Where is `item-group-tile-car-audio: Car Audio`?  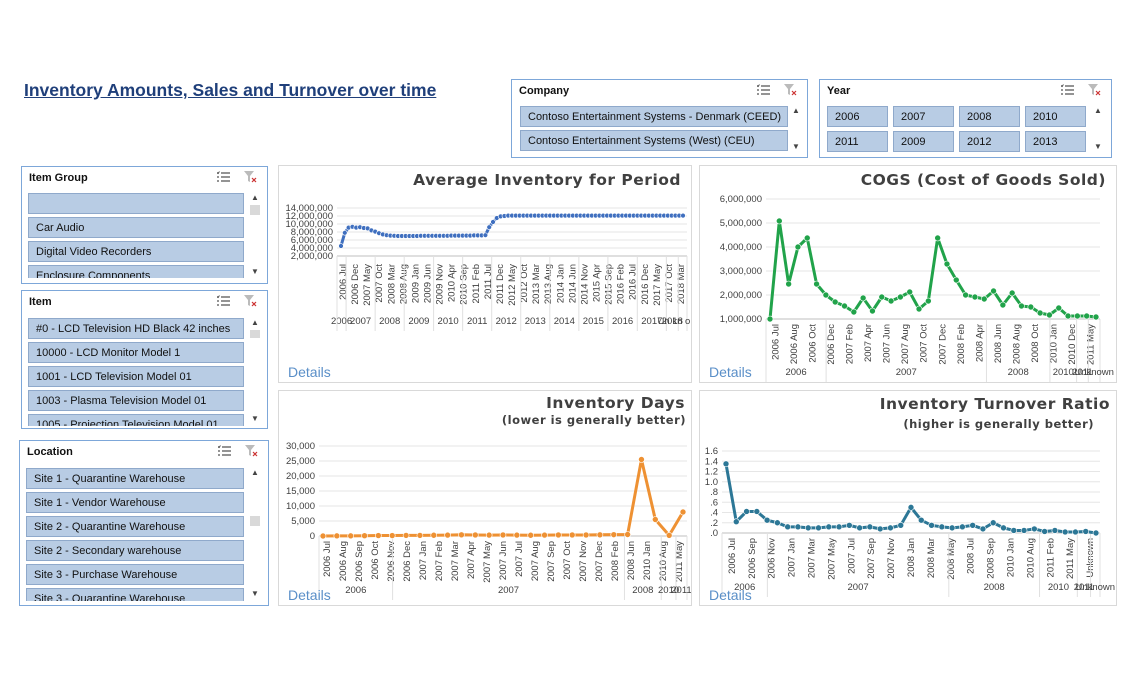
item-group-tile-car-audio: Car Audio is located at coordinates (136, 227).